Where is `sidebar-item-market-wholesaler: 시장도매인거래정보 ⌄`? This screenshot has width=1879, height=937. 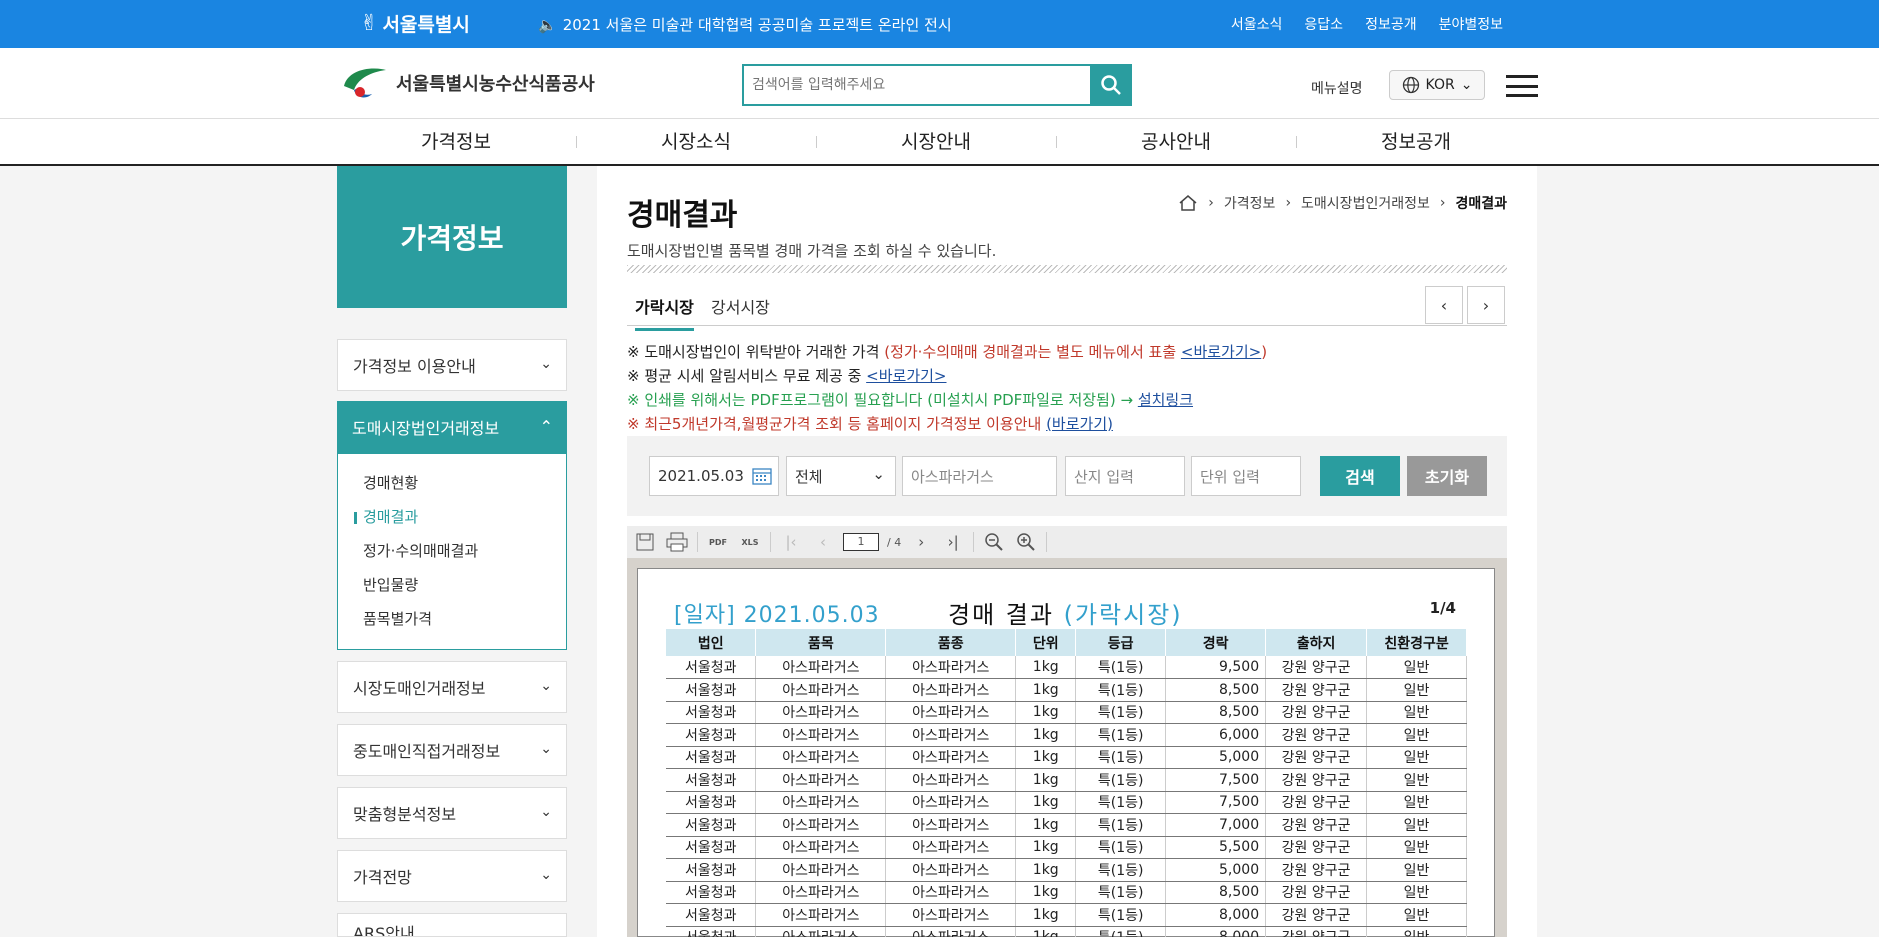 sidebar-item-market-wholesaler: 시장도매인거래정보 ⌄ is located at coordinates (452, 687).